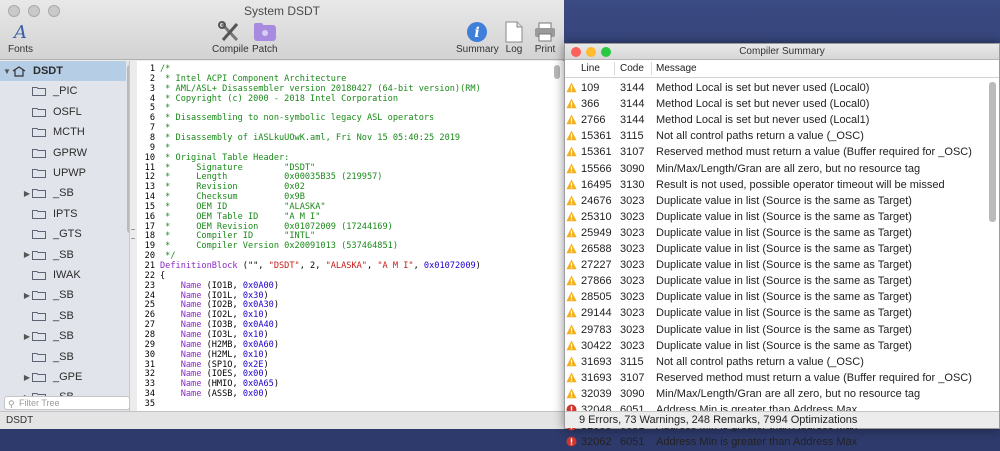 Image resolution: width=1000 pixels, height=451 pixels. I want to click on log-button: Log, so click(514, 37).